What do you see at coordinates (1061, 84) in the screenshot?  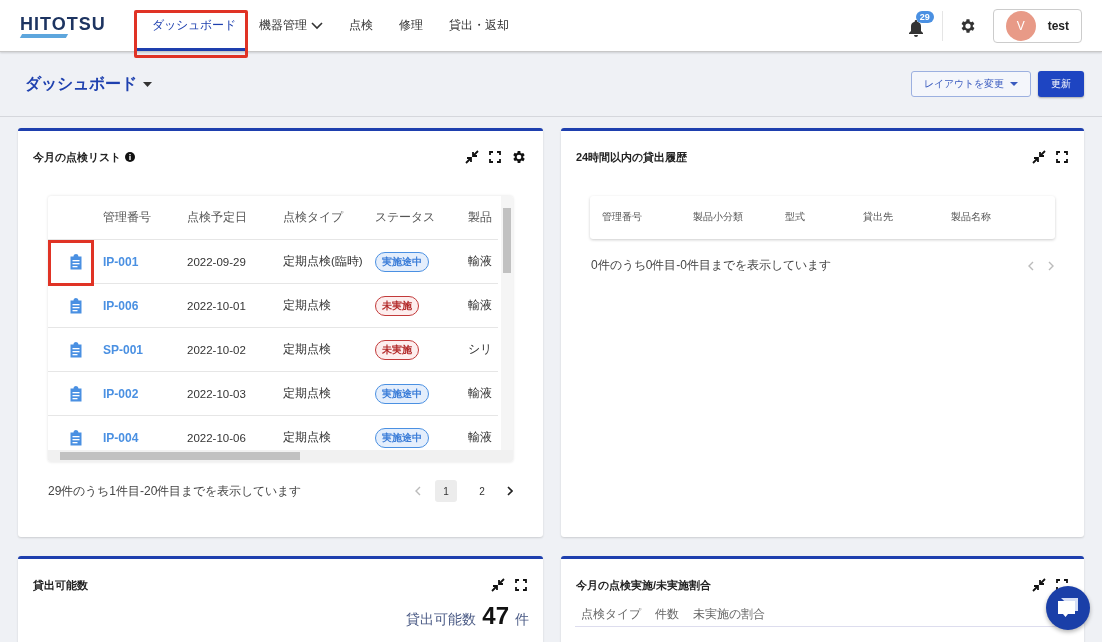 I see `refresh-button: 更新` at bounding box center [1061, 84].